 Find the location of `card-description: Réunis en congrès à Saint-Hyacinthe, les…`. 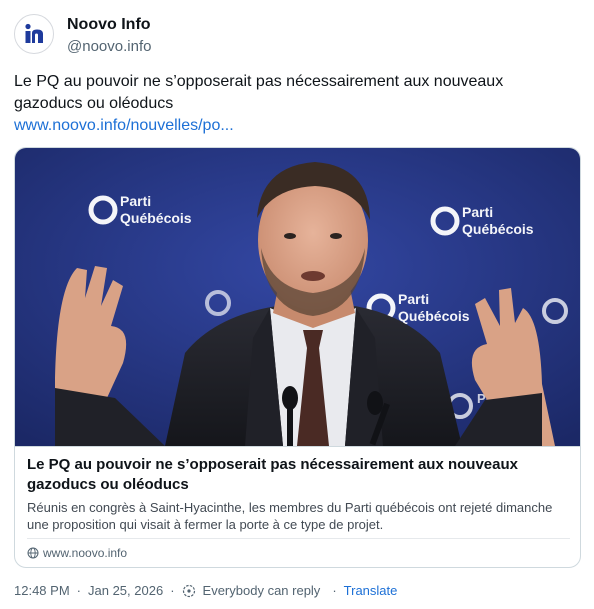

card-description: Réunis en congrès à Saint-Hyacinthe, les… is located at coordinates (290, 516).